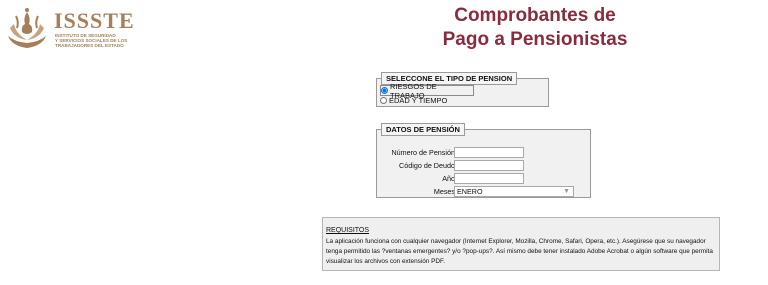  I want to click on meses-label: Meses, so click(444, 191).